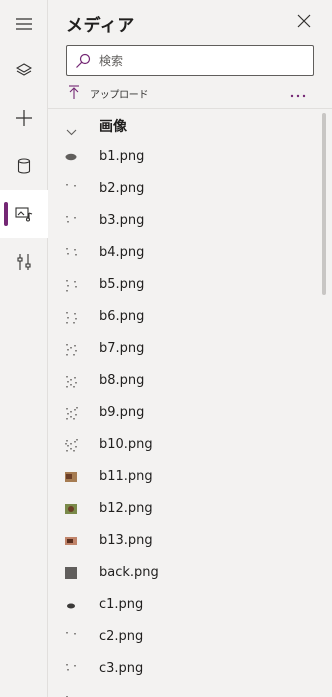 This screenshot has height=697, width=332. What do you see at coordinates (126, 444) in the screenshot?
I see `file-name: b10.png` at bounding box center [126, 444].